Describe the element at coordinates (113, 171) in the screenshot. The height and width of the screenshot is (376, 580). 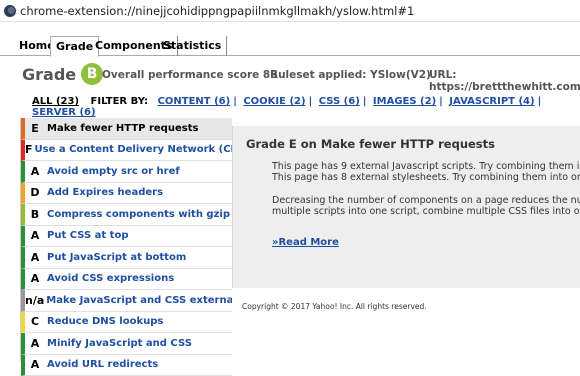
I see `rule-label: Avoid empty src or href` at that location.